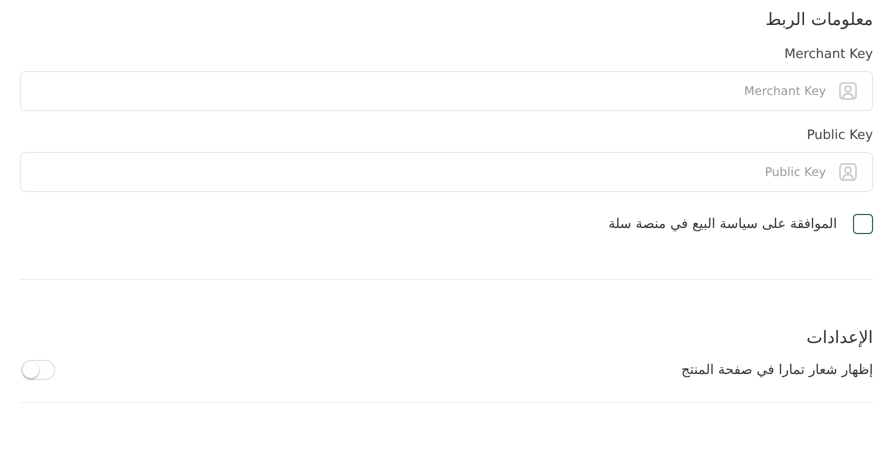  I want to click on section-title: الإعدادات, so click(839, 338).